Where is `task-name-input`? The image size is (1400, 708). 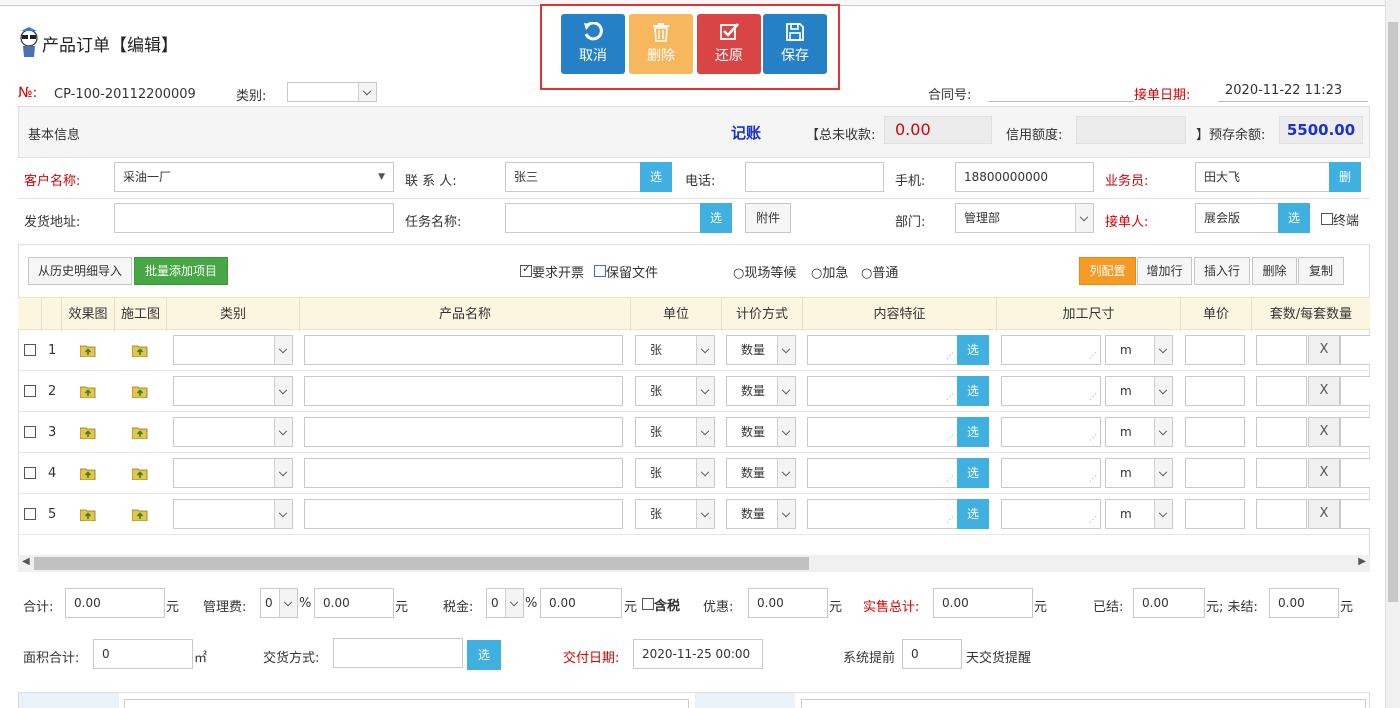
task-name-input is located at coordinates (603, 218).